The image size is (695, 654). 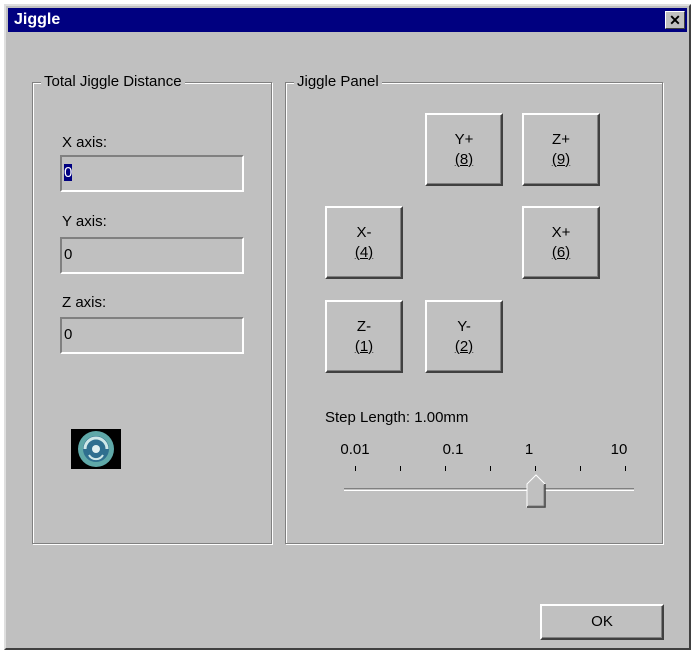 I want to click on x-minus-button: X- (4), so click(x=364, y=242).